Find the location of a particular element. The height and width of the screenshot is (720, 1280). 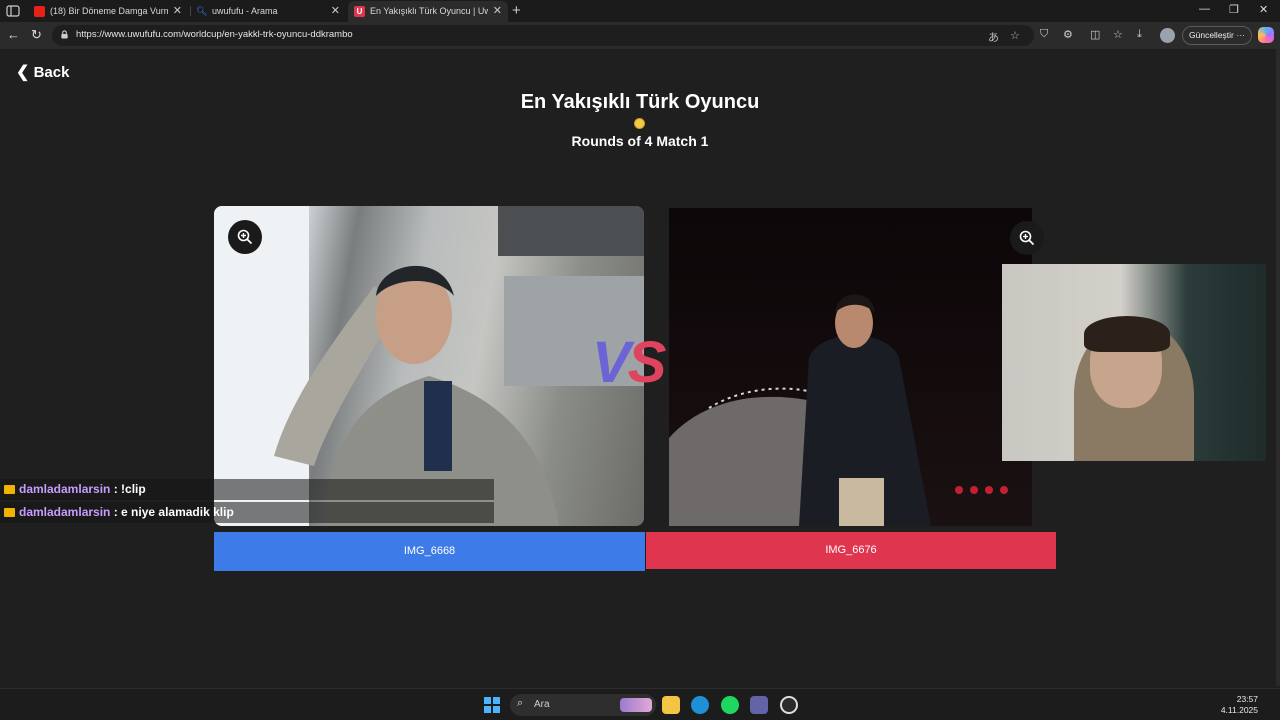

left-candidate-image is located at coordinates (429, 366).